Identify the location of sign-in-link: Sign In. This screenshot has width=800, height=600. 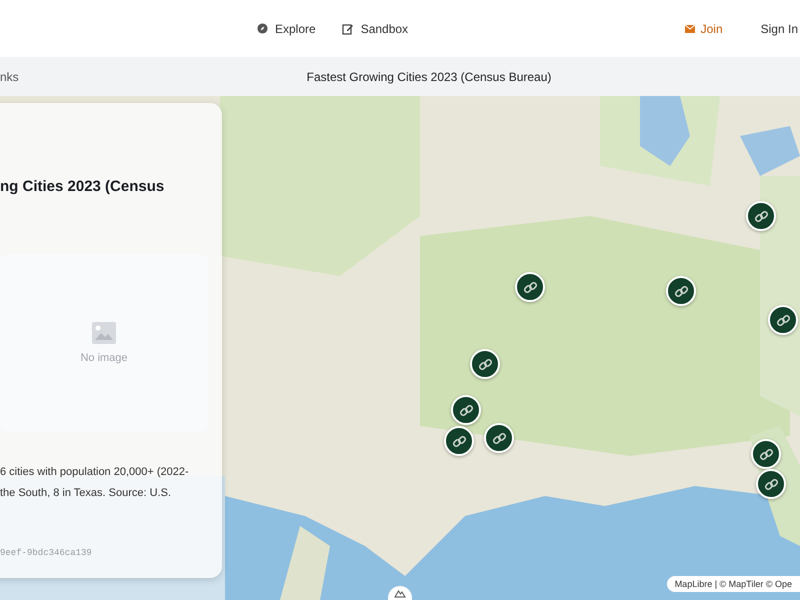
(779, 29).